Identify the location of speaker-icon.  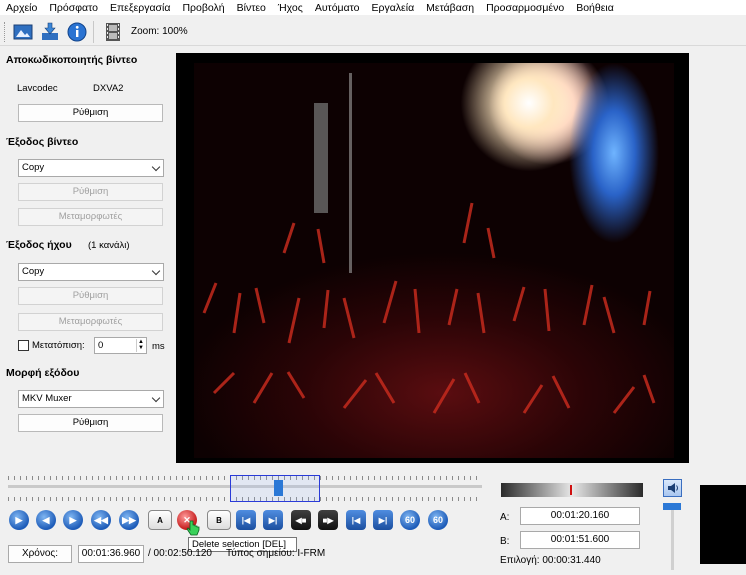
(672, 488).